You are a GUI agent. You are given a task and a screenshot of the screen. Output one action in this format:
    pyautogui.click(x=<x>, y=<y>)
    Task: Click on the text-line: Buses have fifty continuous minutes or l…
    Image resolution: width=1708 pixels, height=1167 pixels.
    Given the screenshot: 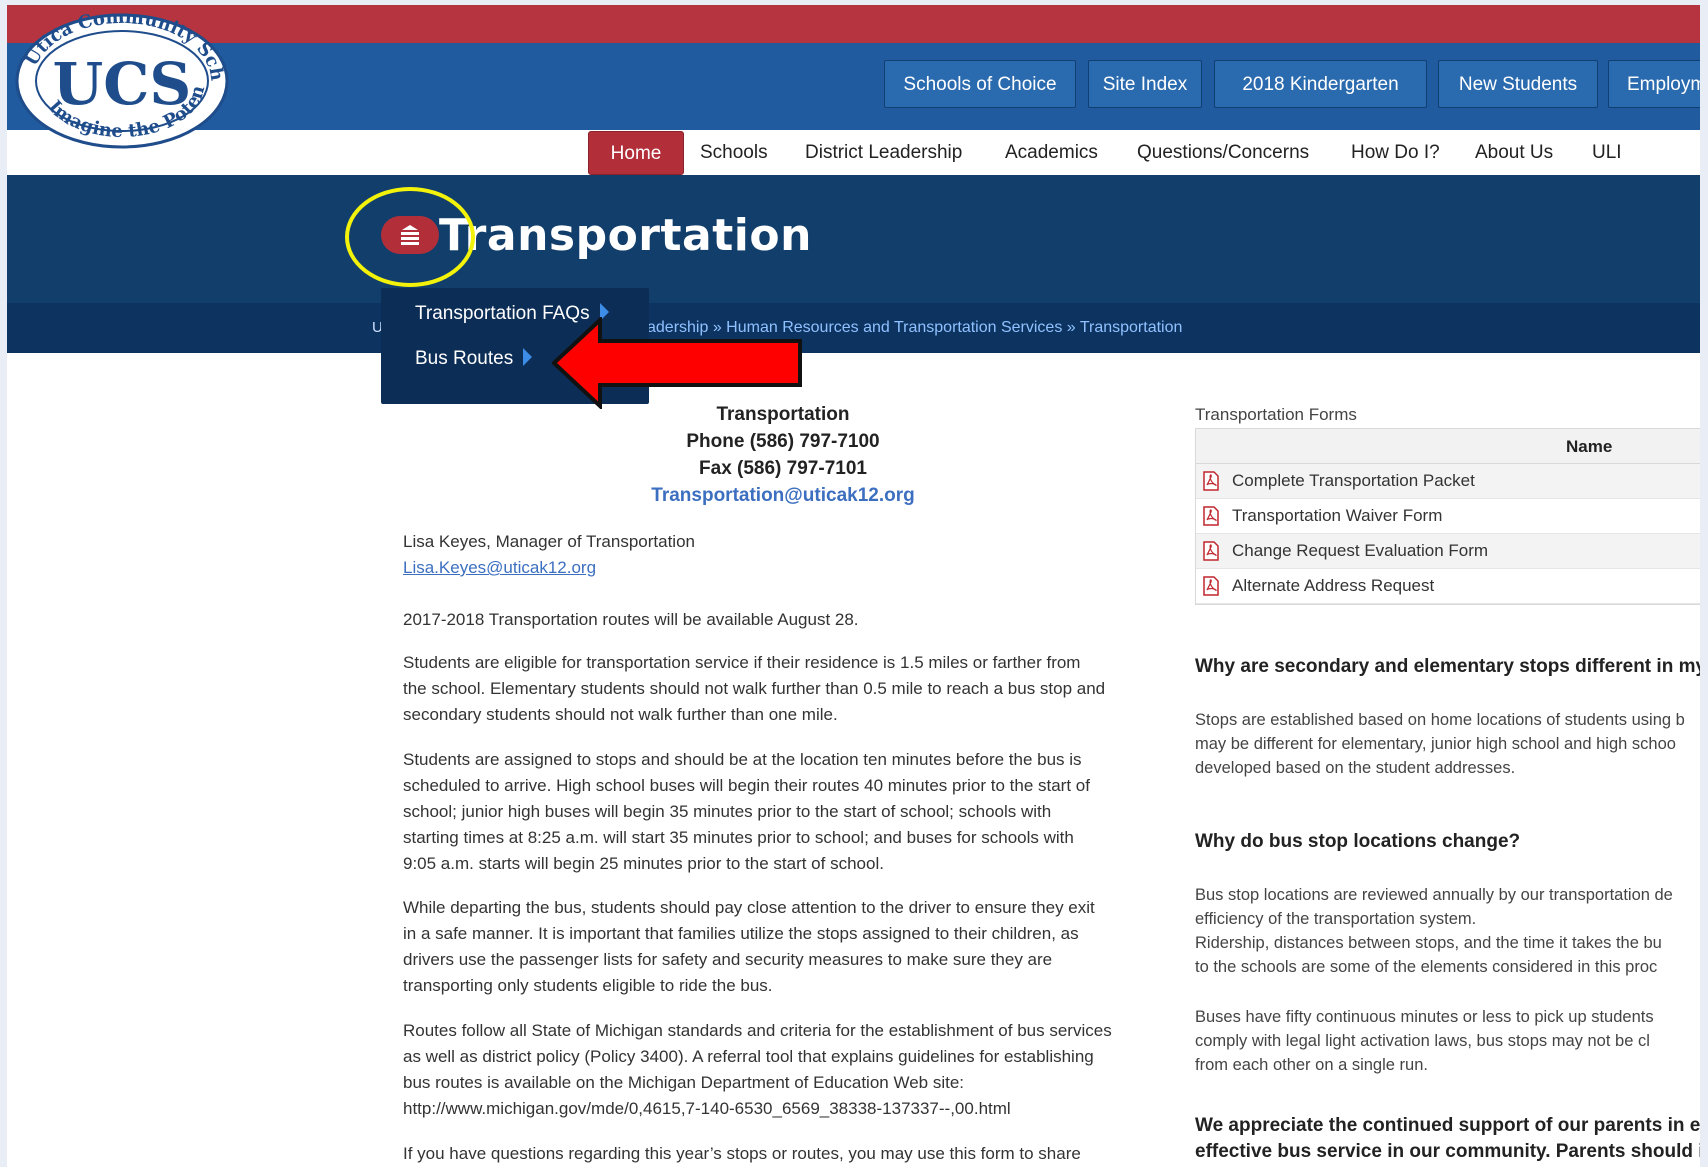 What is the action you would take?
    pyautogui.click(x=1424, y=1017)
    